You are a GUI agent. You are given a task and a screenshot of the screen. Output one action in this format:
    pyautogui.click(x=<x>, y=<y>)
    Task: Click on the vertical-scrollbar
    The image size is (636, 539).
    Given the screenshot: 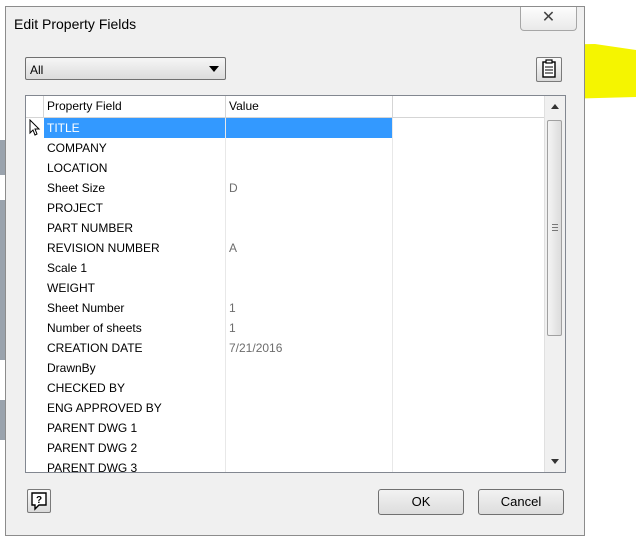 What is the action you would take?
    pyautogui.click(x=554, y=284)
    